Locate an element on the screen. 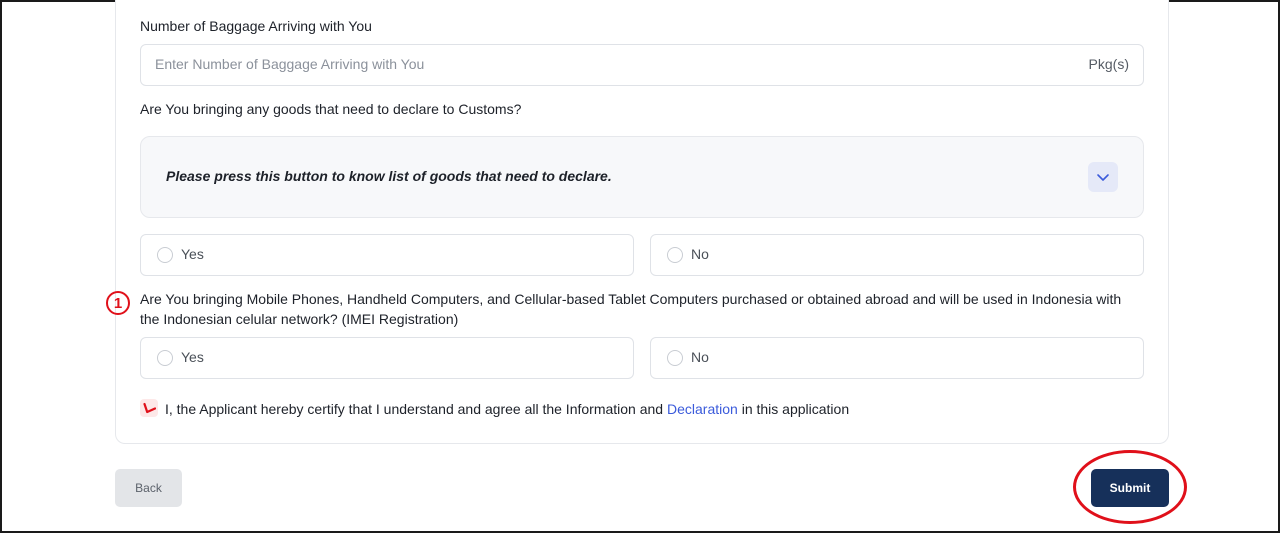 This screenshot has height=533, width=1280. customs-no-label: No is located at coordinates (700, 254).